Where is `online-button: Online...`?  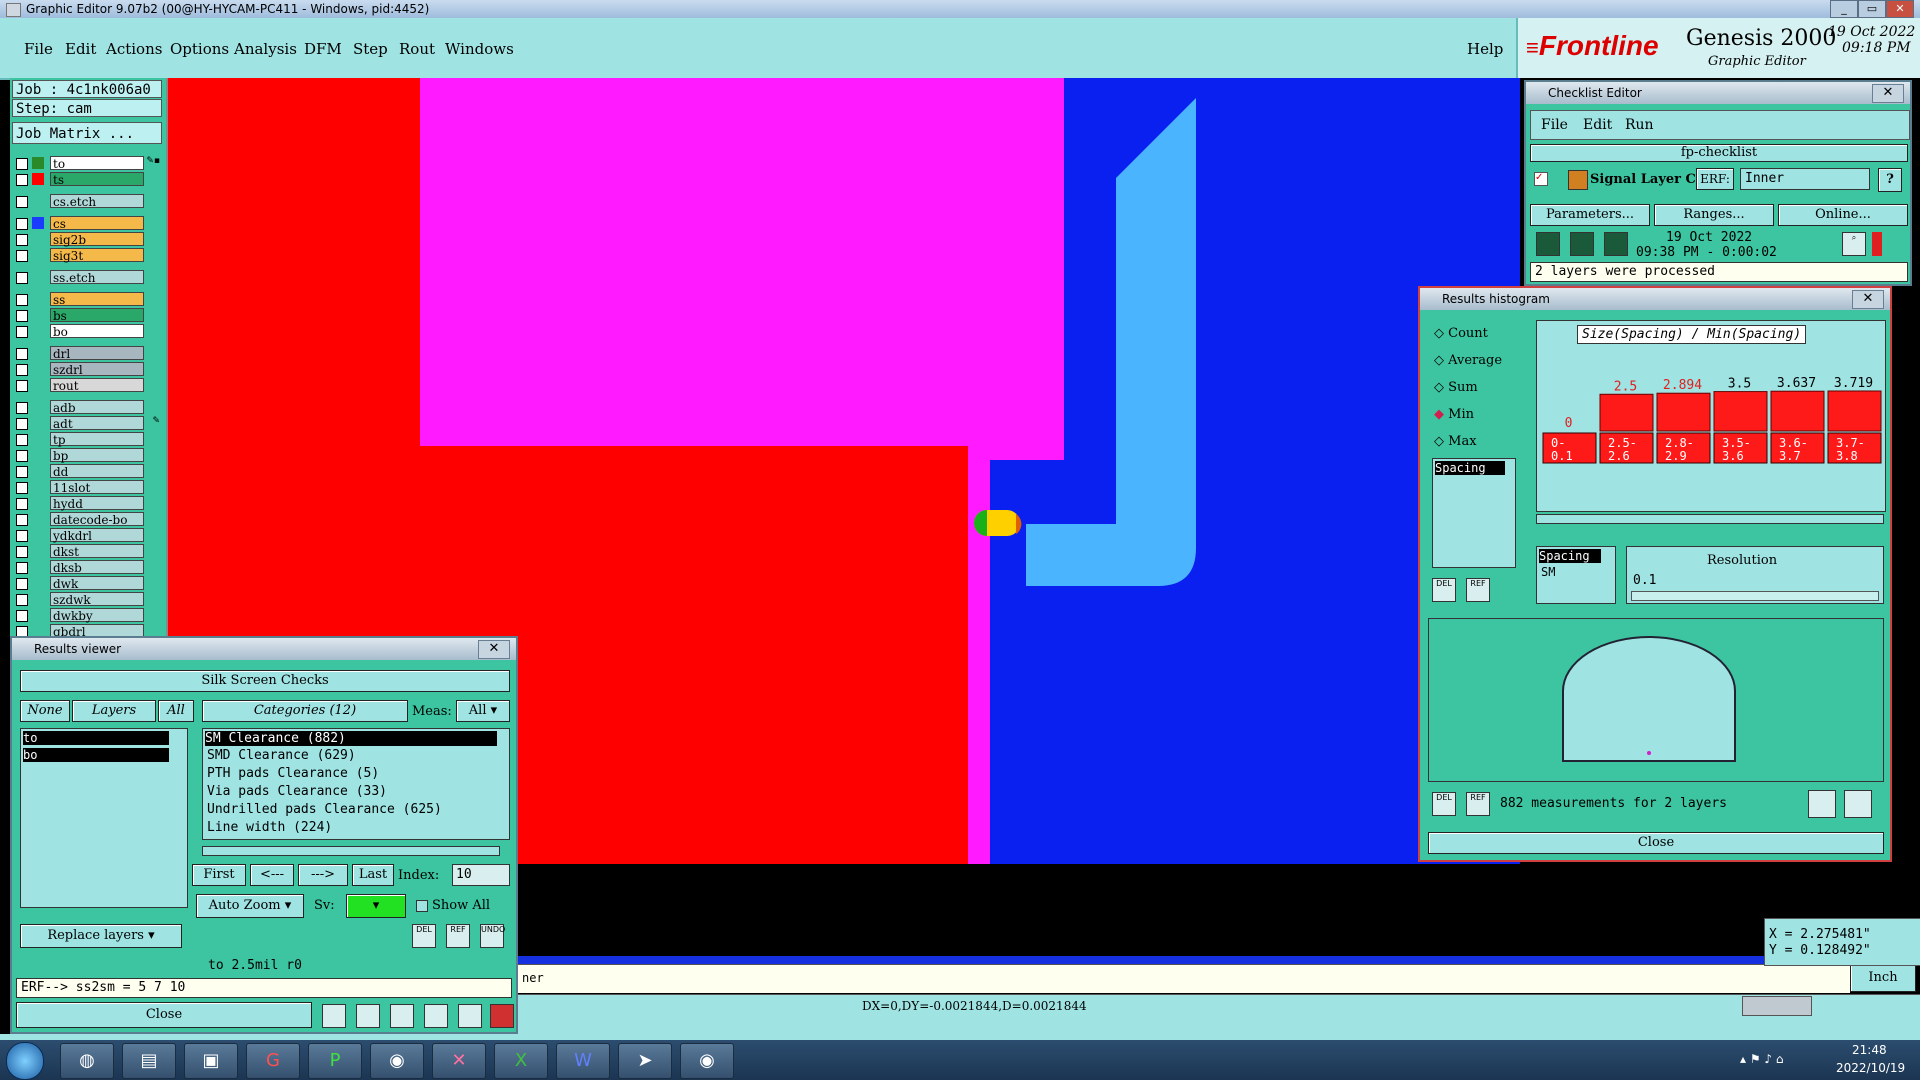
online-button: Online... is located at coordinates (1843, 215).